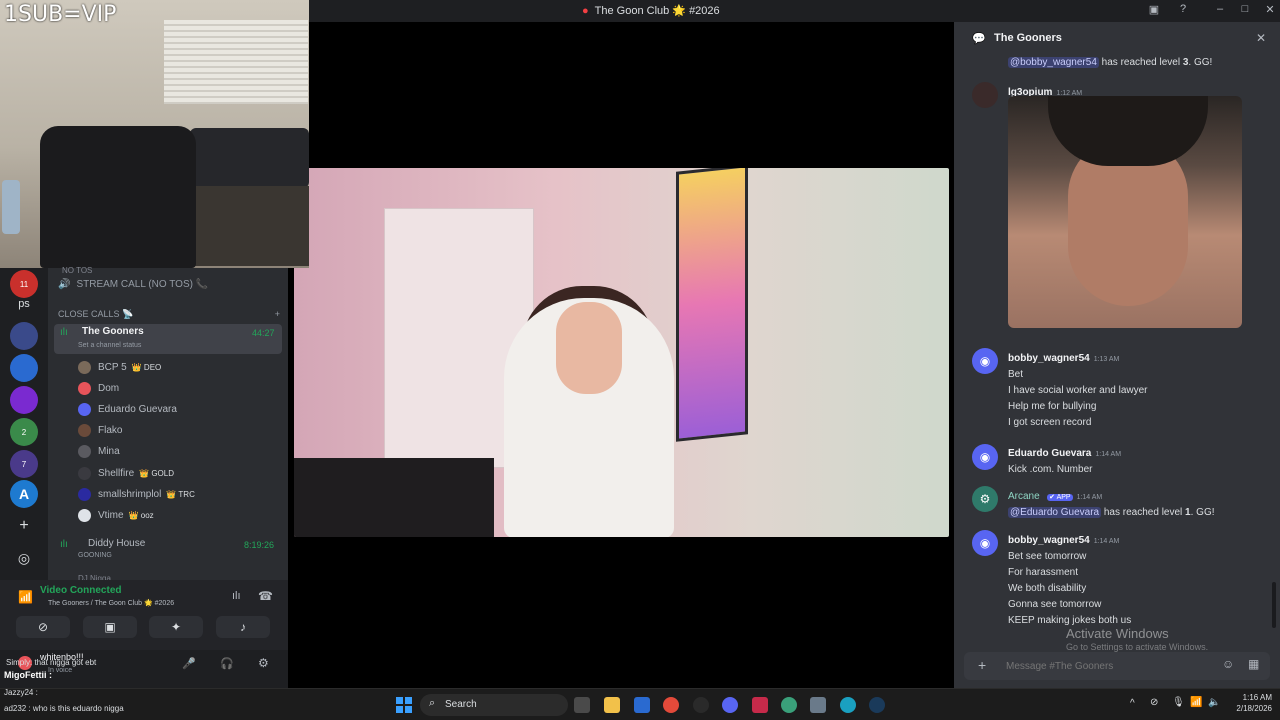 This screenshot has height=720, width=1280. What do you see at coordinates (585, 10) in the screenshot?
I see `server-icon: ●` at bounding box center [585, 10].